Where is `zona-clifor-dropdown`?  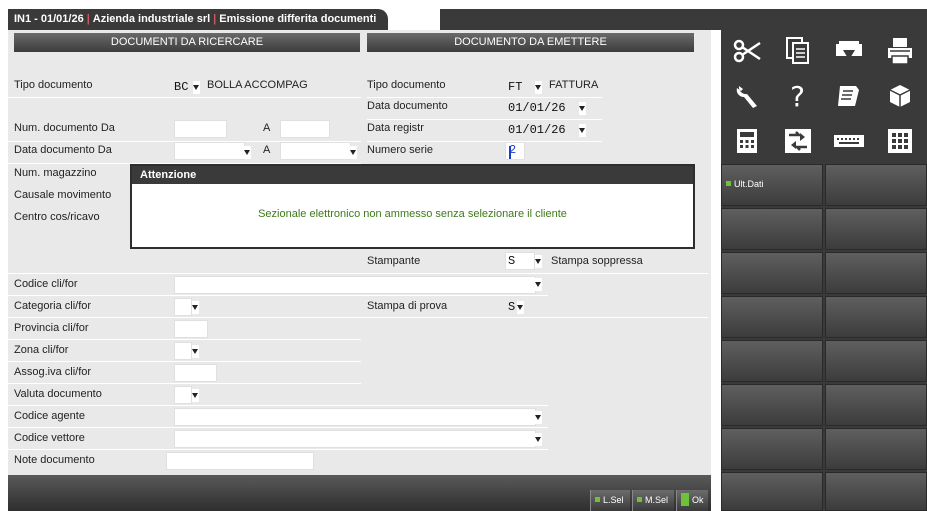
zona-clifor-dropdown is located at coordinates (195, 351).